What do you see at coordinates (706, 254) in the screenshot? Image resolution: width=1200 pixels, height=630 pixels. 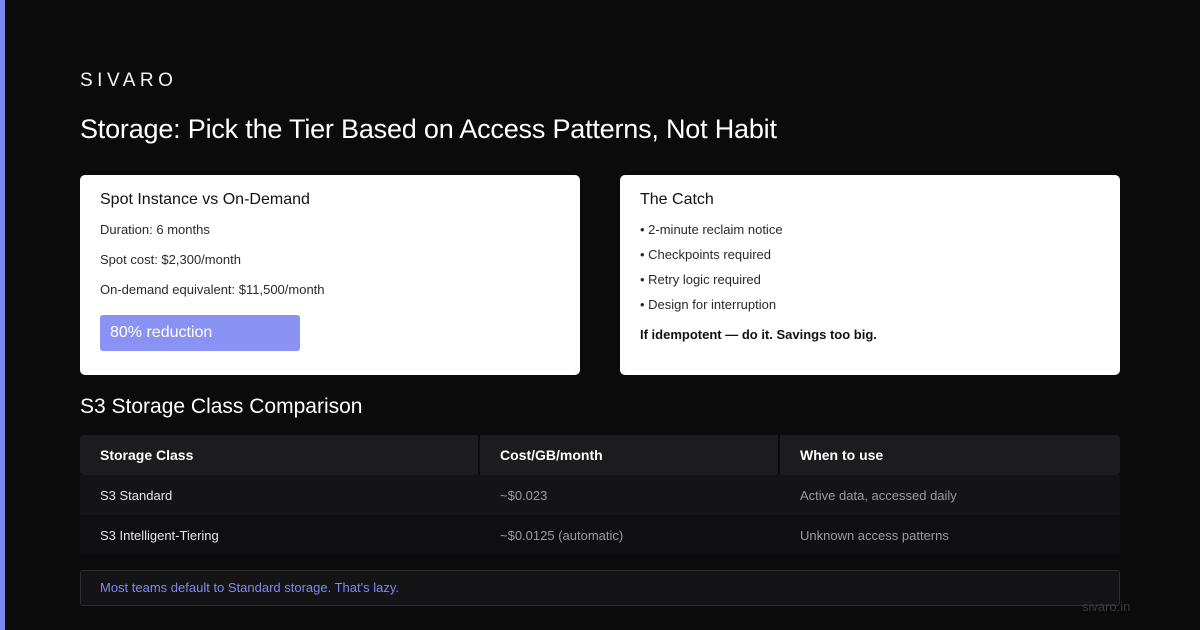 I see `bullet-item: • Checkpoints required` at bounding box center [706, 254].